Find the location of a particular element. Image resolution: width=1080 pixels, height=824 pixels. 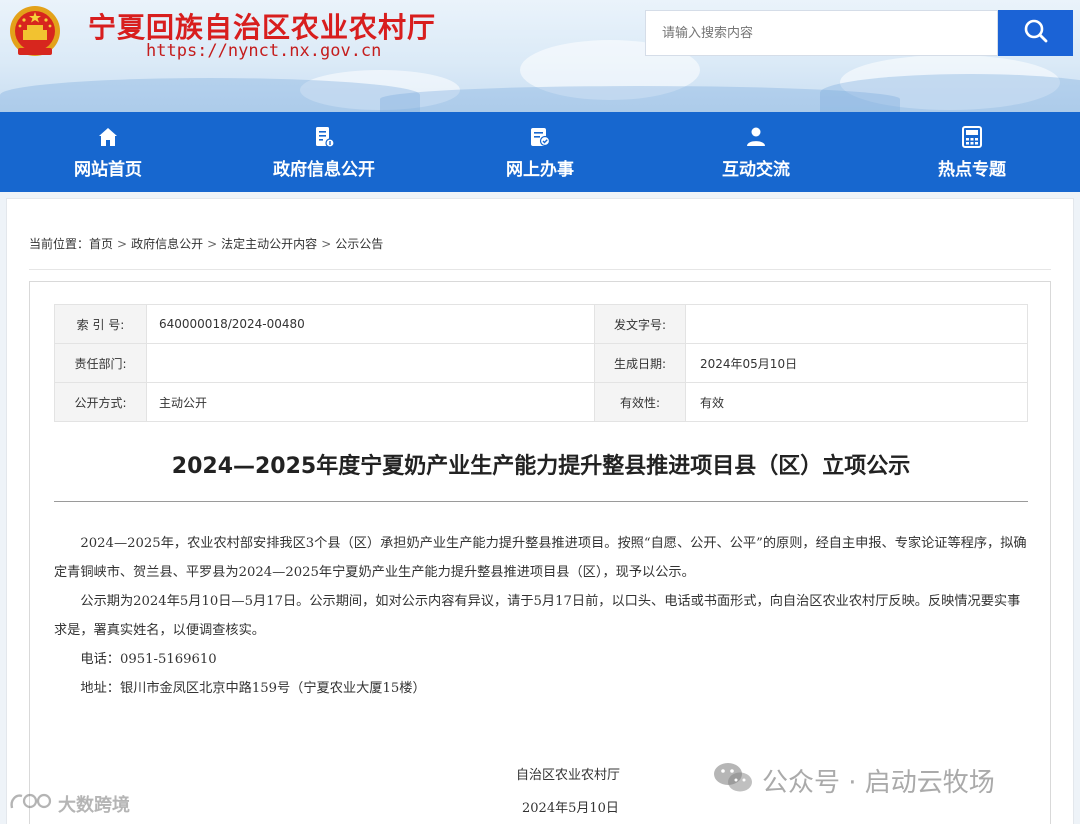

signature-date: 2024年5月10日 is located at coordinates (570, 808).